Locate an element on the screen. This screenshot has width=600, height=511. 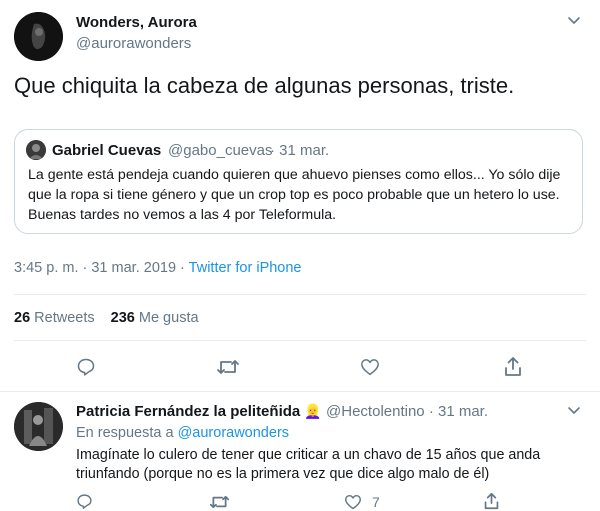
reply-author-avatar is located at coordinates (38, 426).